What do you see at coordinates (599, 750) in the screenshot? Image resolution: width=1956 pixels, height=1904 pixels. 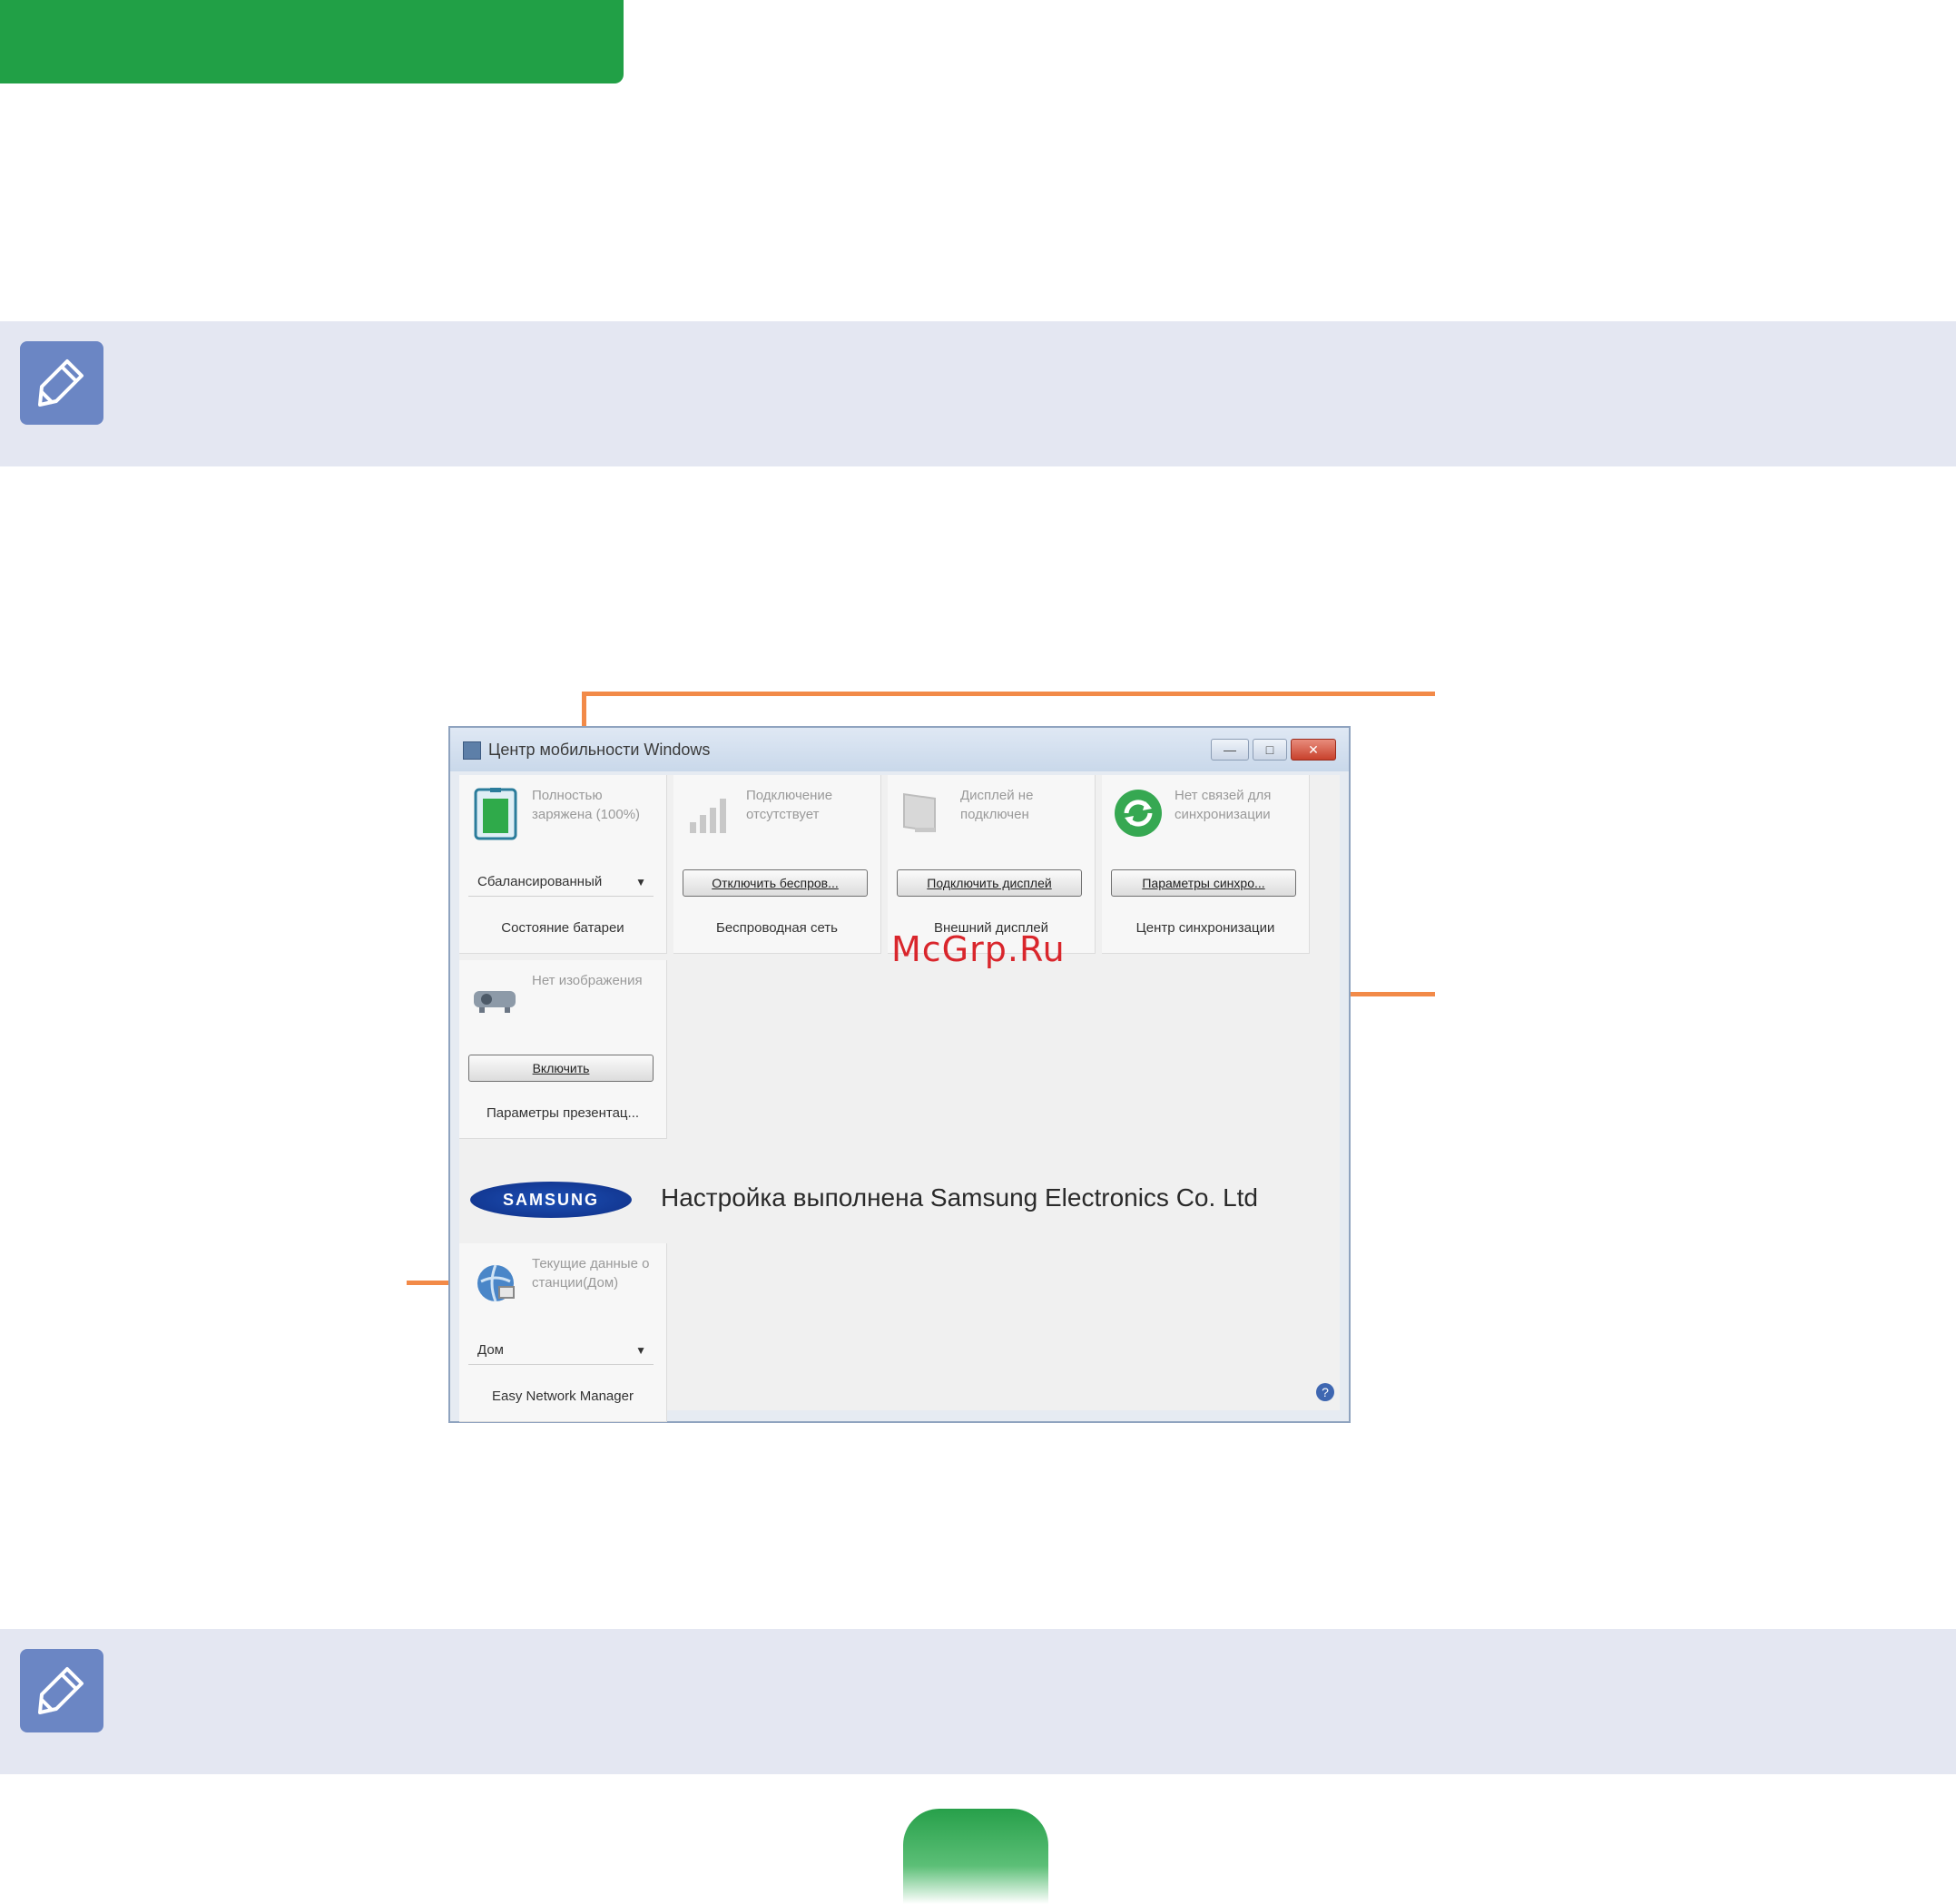 I see `window-title: Центр мобильности Windows` at bounding box center [599, 750].